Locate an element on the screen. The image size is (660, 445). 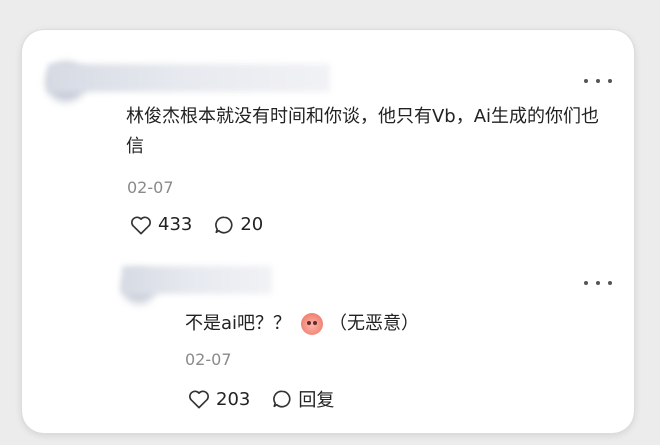
like-button: 433 is located at coordinates (161, 224).